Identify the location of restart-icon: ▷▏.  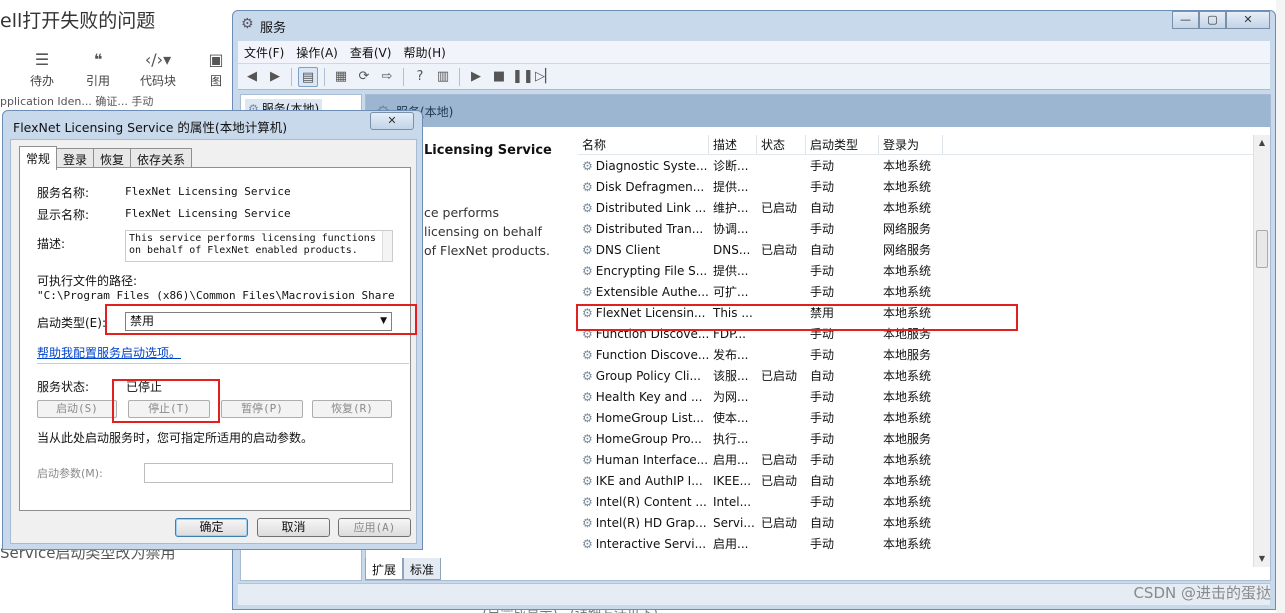
(545, 77).